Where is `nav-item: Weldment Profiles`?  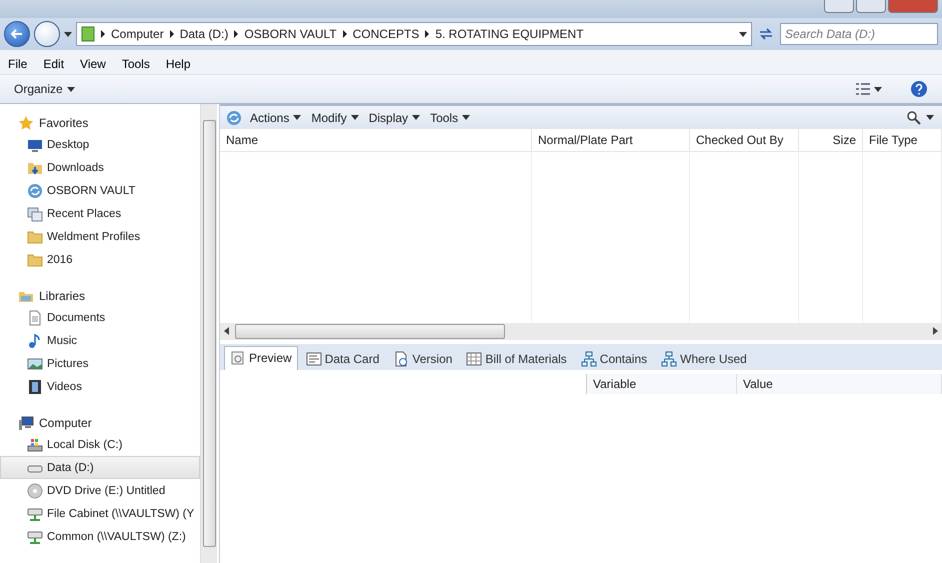 nav-item: Weldment Profiles is located at coordinates (100, 236).